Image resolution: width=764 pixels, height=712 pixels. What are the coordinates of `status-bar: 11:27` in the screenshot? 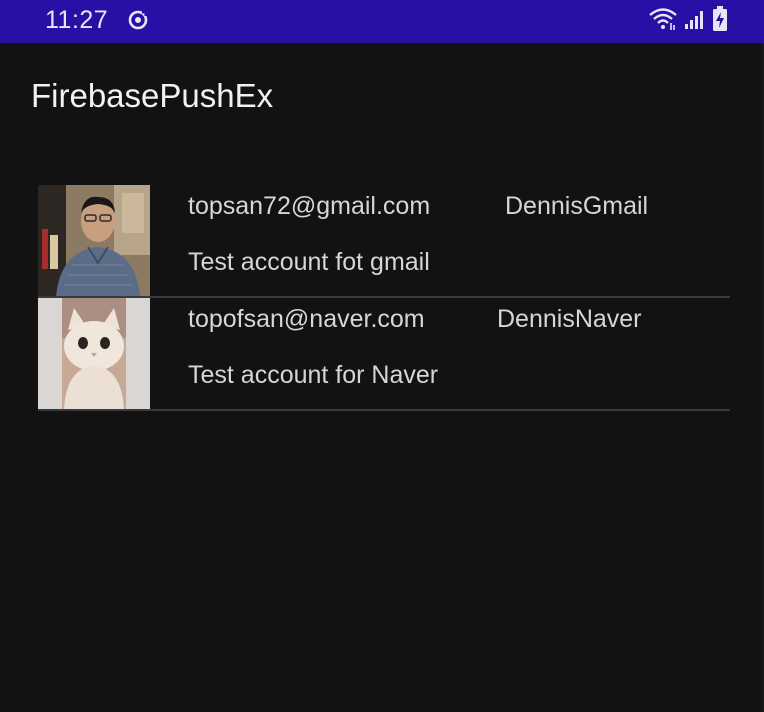 It's located at (382, 21).